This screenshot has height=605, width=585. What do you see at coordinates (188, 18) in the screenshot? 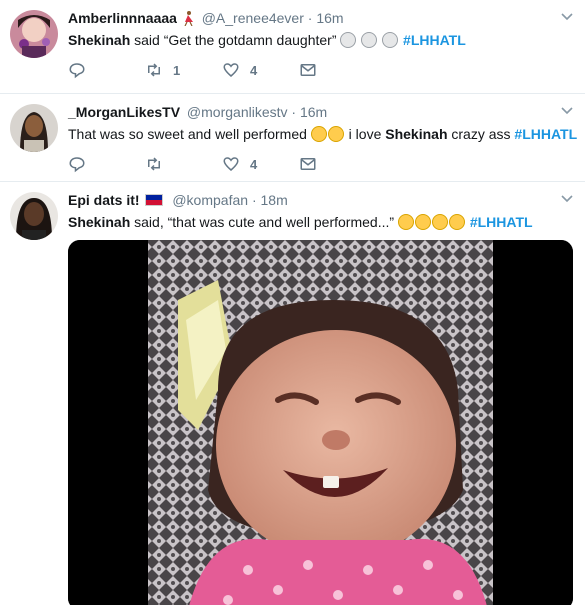
I see `dancer-emoji` at bounding box center [188, 18].